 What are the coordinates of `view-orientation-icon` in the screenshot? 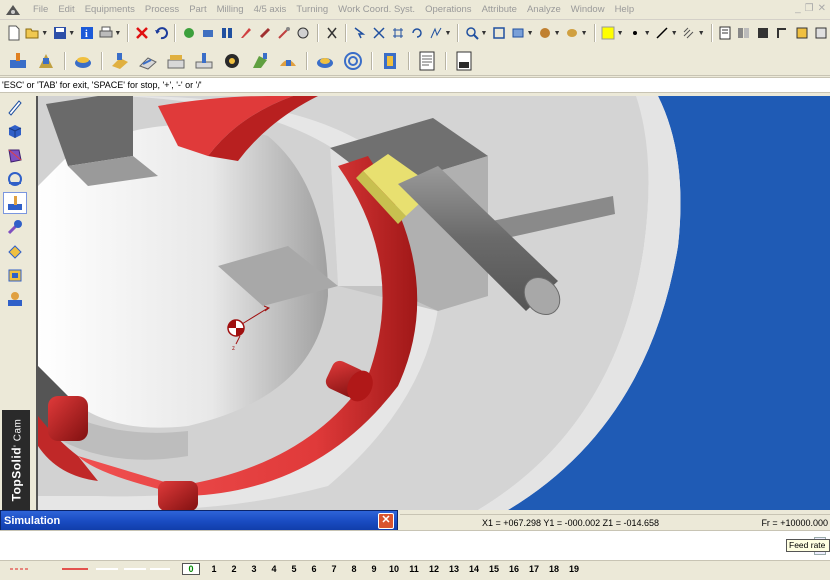 It's located at (518, 33).